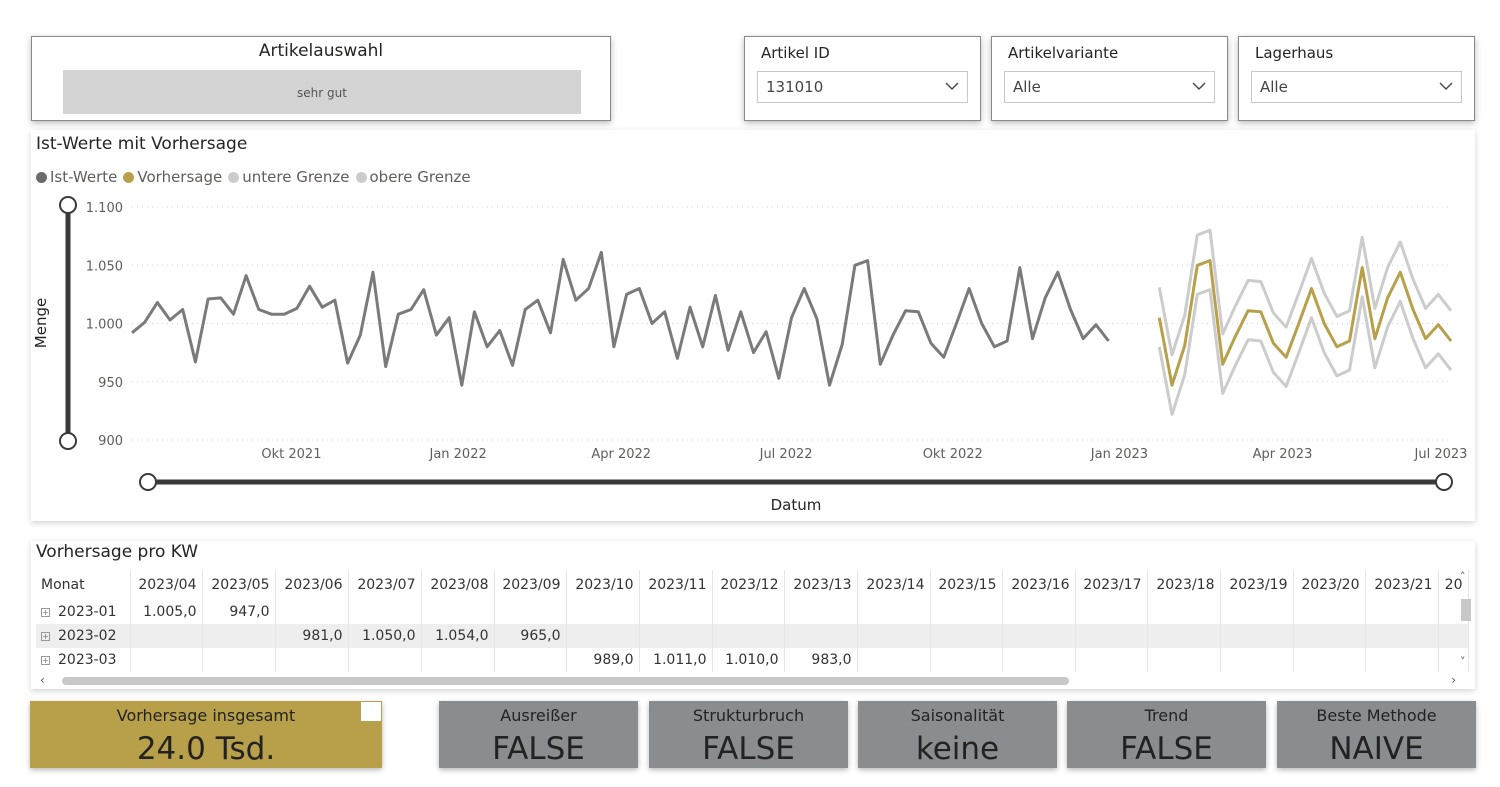 The width and height of the screenshot is (1500, 787). Describe the element at coordinates (1356, 87) in the screenshot. I see `lagerhaus-dropdown: Alle` at that location.